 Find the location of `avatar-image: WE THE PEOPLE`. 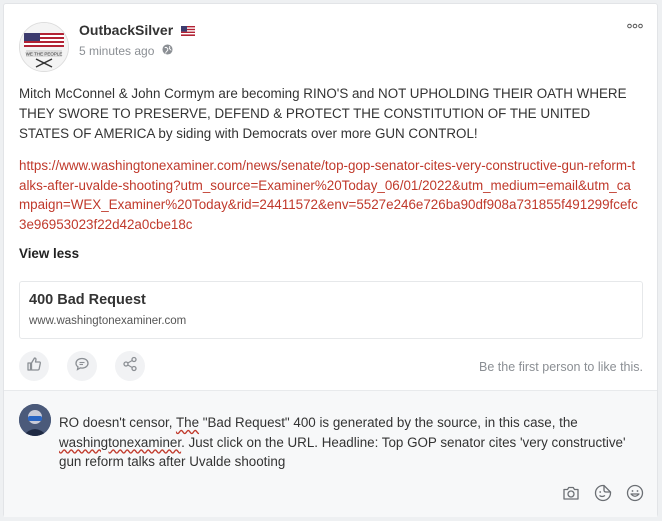

avatar-image: WE THE PEOPLE is located at coordinates (44, 47).